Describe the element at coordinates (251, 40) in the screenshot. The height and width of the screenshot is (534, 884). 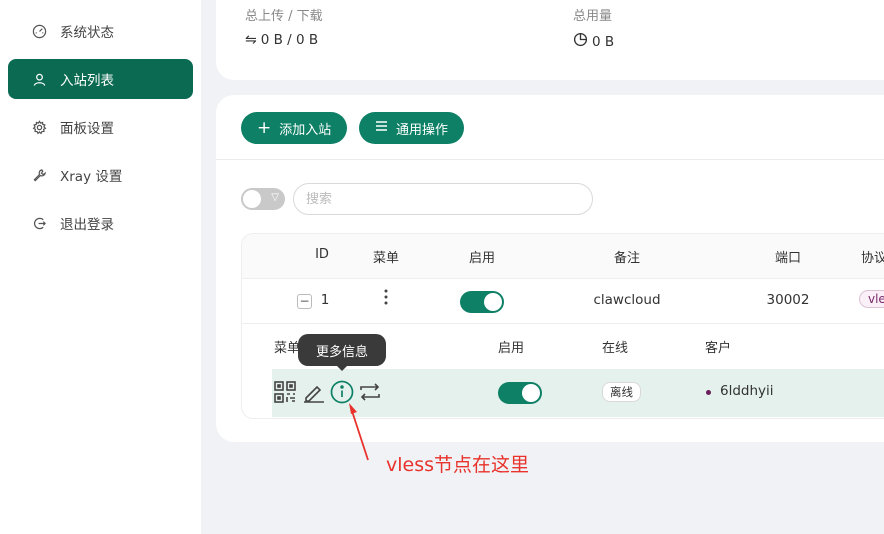
I see `swap-icon: ⇋` at that location.